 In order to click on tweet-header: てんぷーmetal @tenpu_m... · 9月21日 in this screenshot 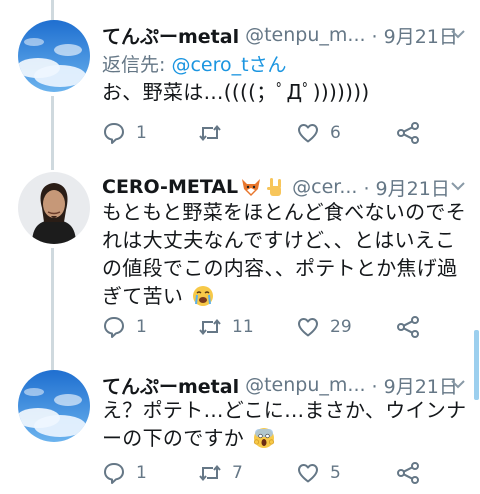, I will do `click(285, 35)`.